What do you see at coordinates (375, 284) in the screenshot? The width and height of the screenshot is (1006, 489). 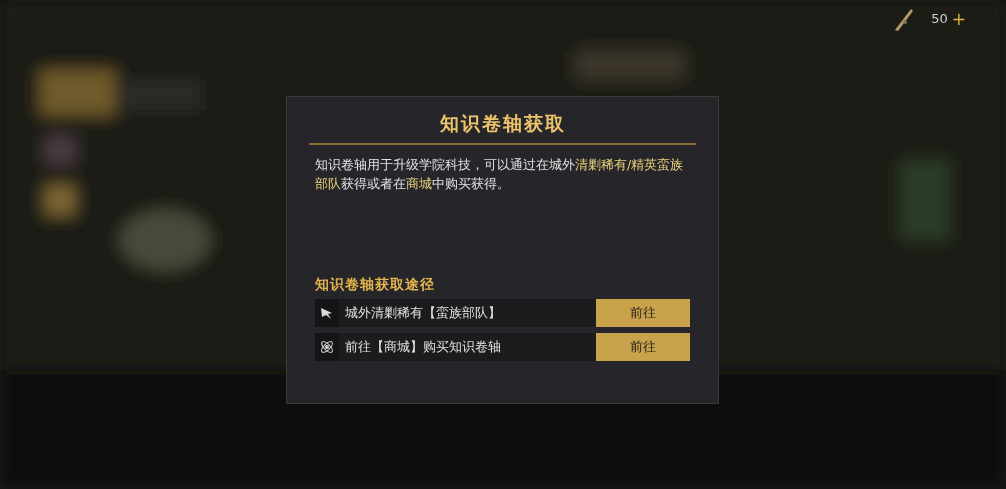 I see `section-title: 知识卷轴获取途径` at bounding box center [375, 284].